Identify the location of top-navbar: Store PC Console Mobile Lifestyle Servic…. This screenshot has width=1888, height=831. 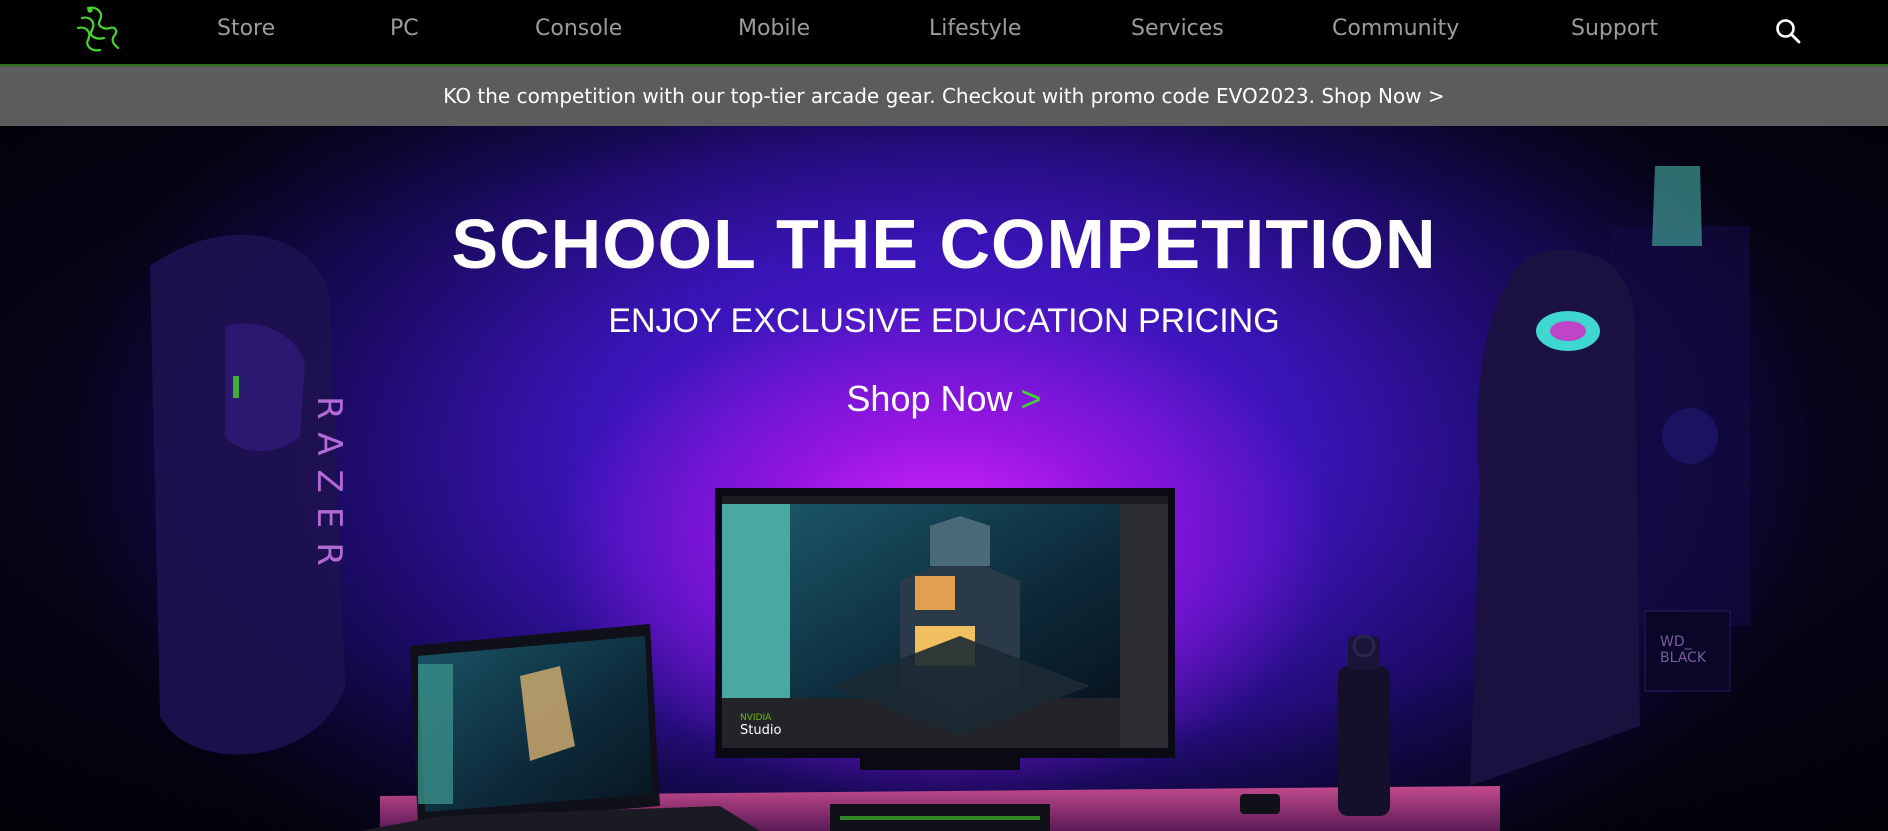
(944, 33).